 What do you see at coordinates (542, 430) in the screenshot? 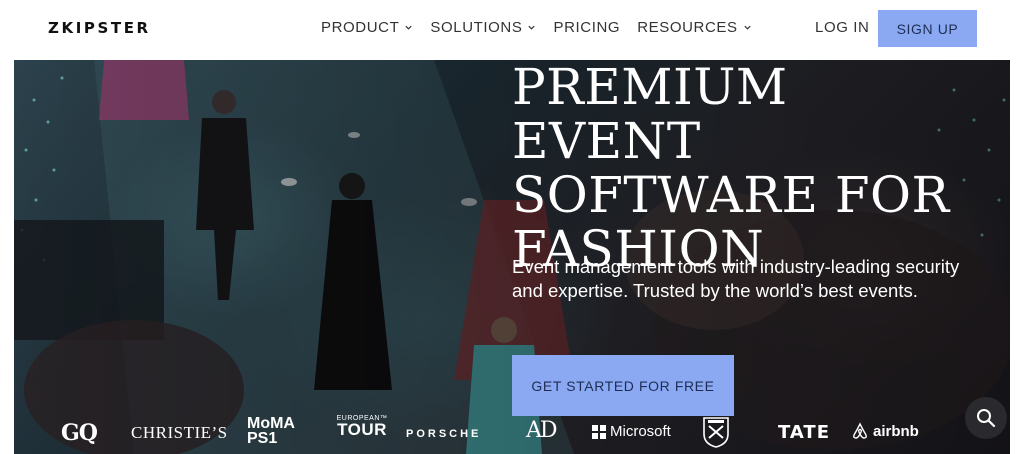
I see `ad-logo: AD` at bounding box center [542, 430].